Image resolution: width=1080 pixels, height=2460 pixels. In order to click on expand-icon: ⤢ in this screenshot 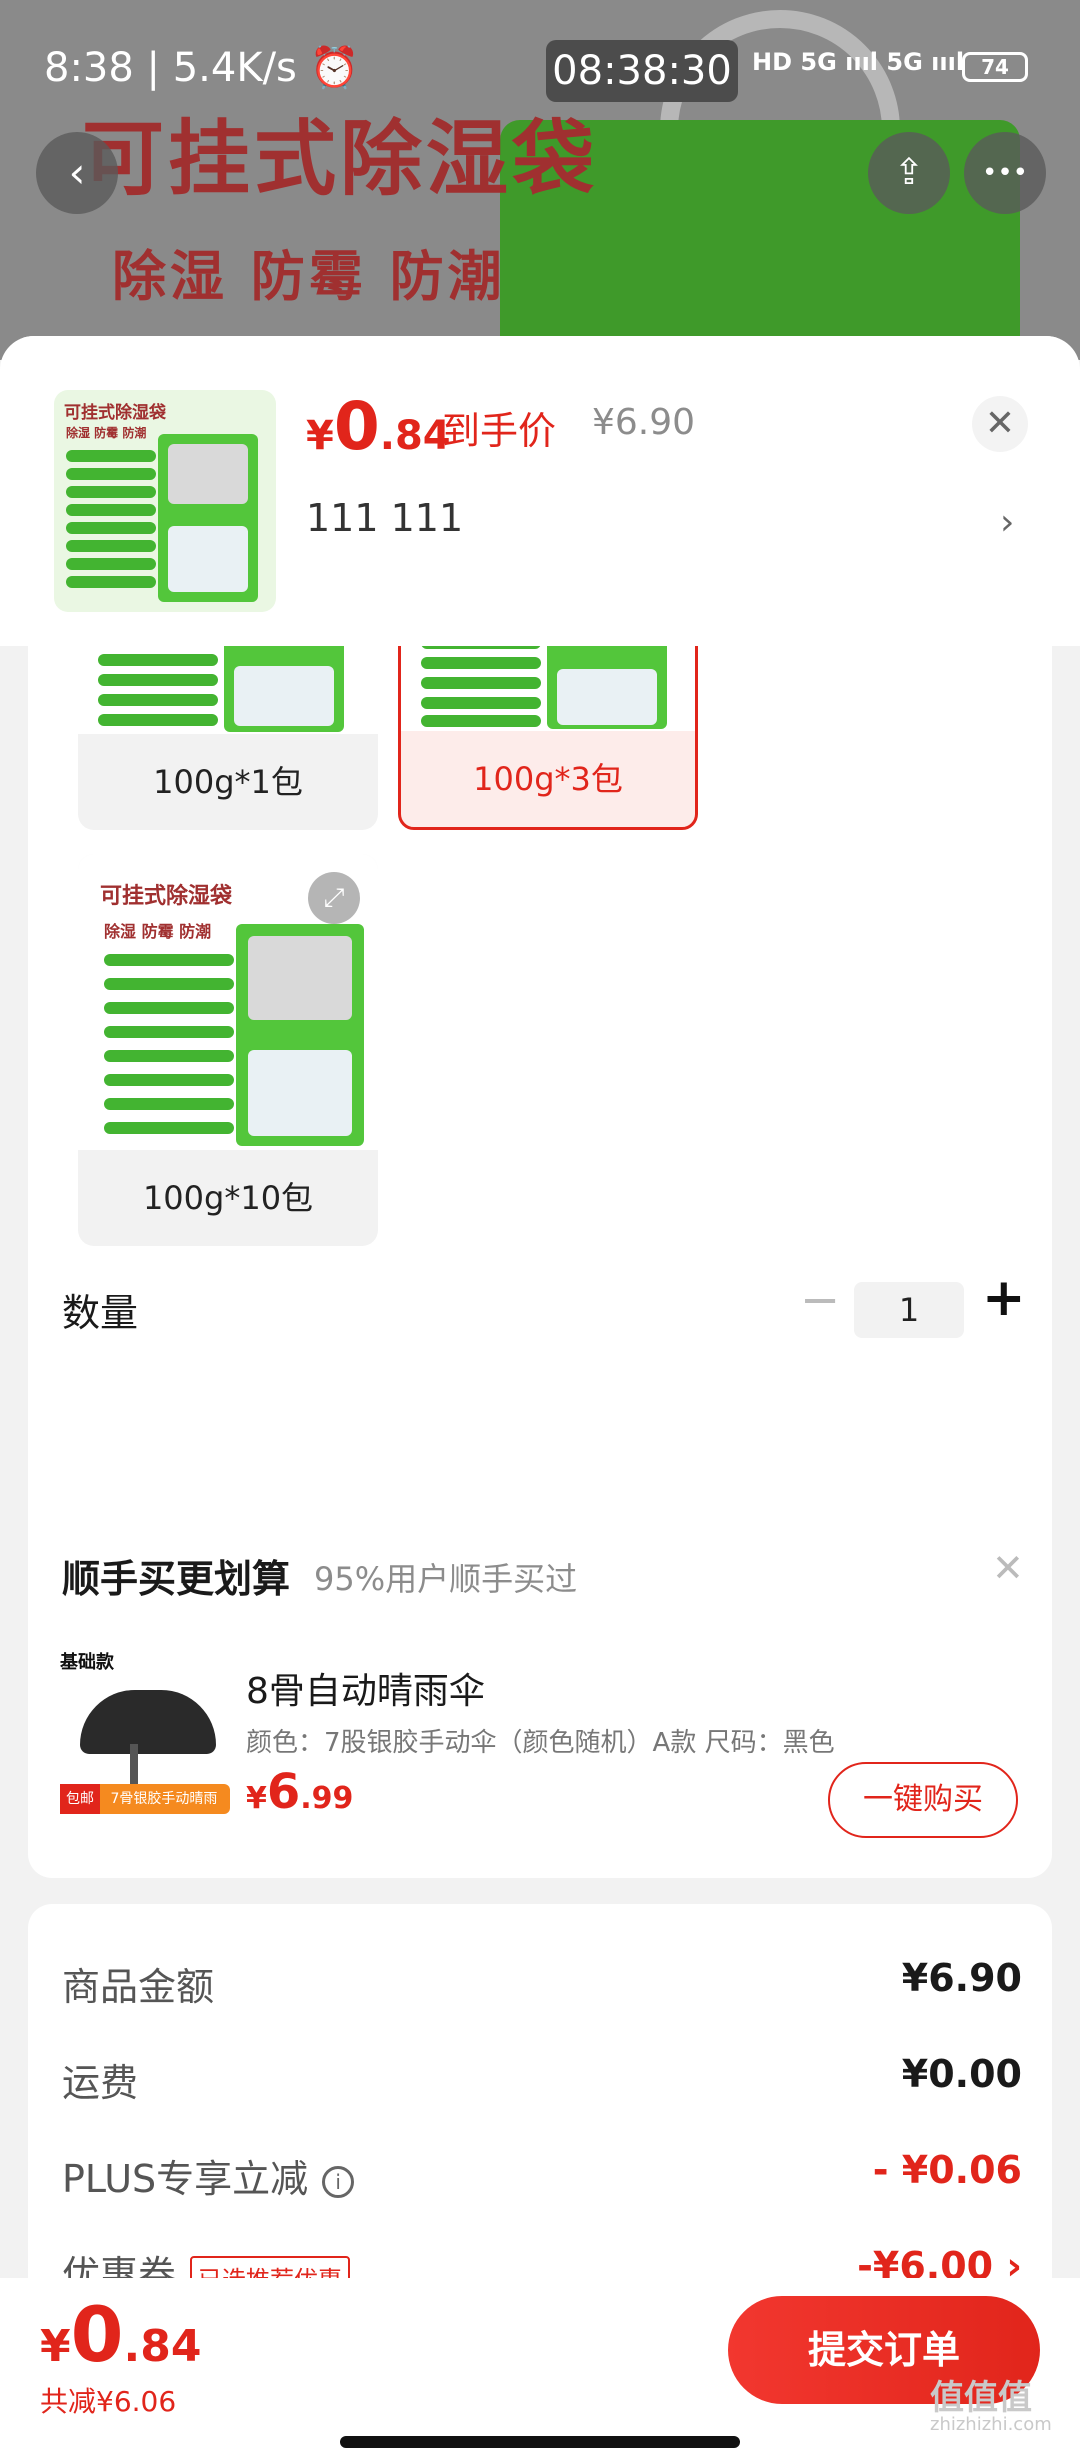, I will do `click(334, 898)`.